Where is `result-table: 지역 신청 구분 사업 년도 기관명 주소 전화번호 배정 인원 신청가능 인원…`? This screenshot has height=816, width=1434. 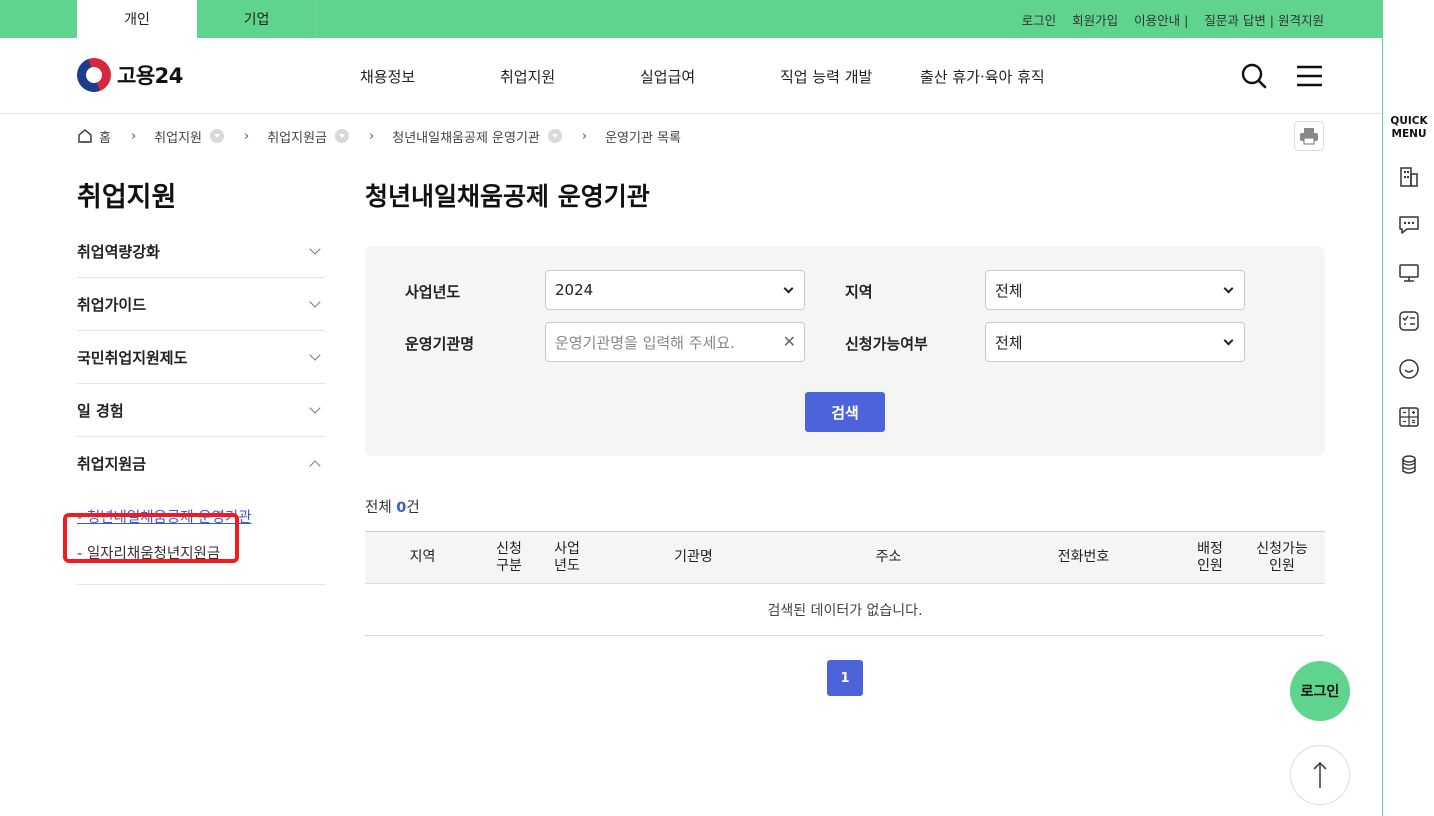
result-table: 지역 신청 구분 사업 년도 기관명 주소 전화번호 배정 인원 신청가능 인원… is located at coordinates (845, 583).